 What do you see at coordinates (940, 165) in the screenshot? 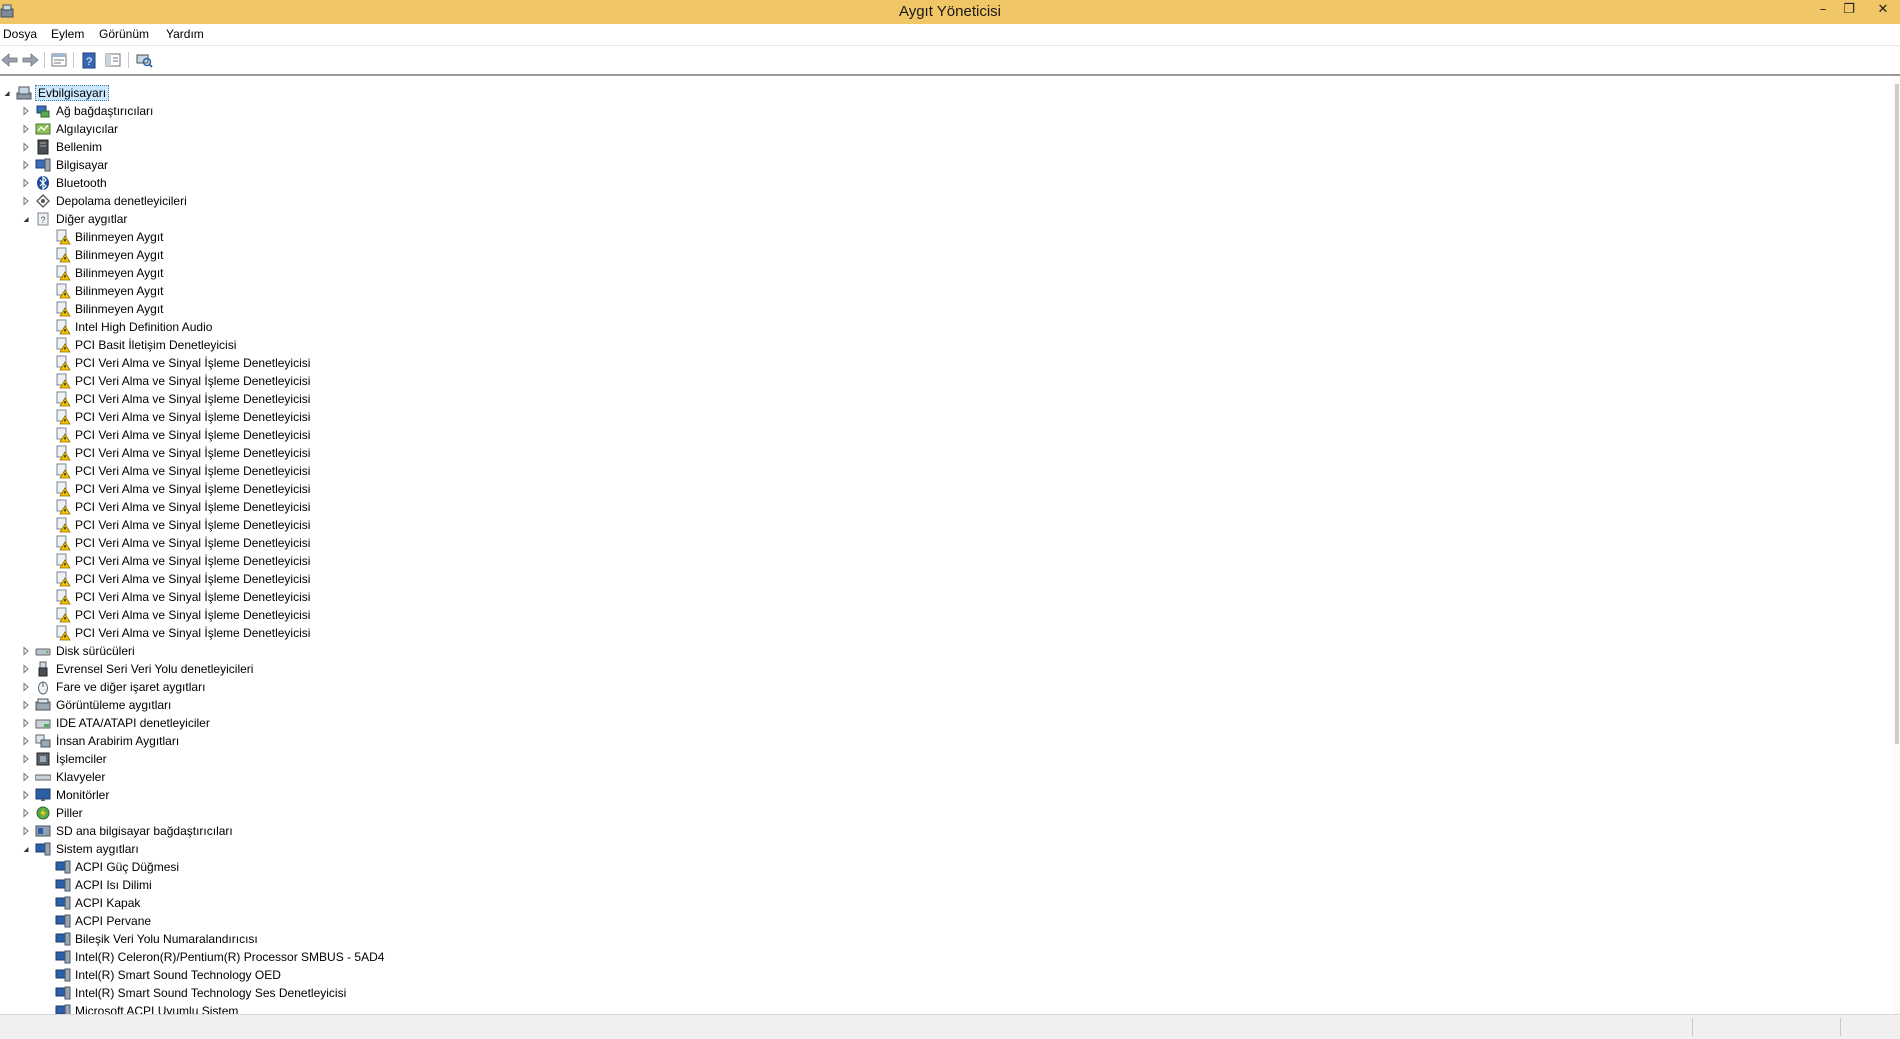
I see `tree-category-bilgisayar: Bilgisayar` at bounding box center [940, 165].